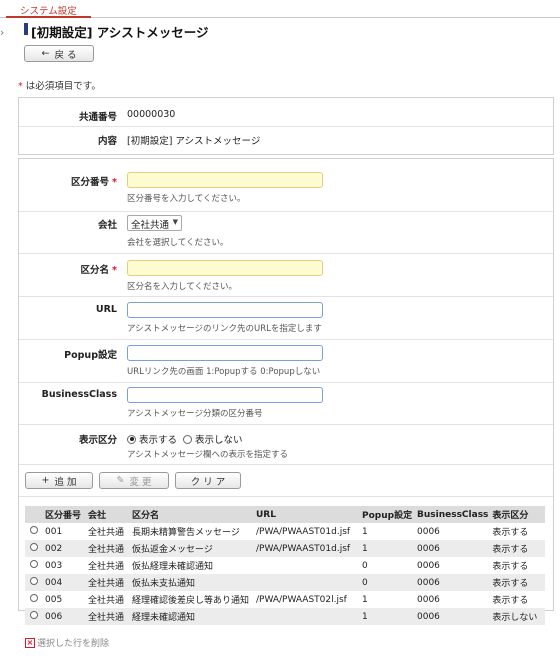 The height and width of the screenshot is (656, 560). What do you see at coordinates (188, 439) in the screenshot?
I see `display-hide-radio` at bounding box center [188, 439].